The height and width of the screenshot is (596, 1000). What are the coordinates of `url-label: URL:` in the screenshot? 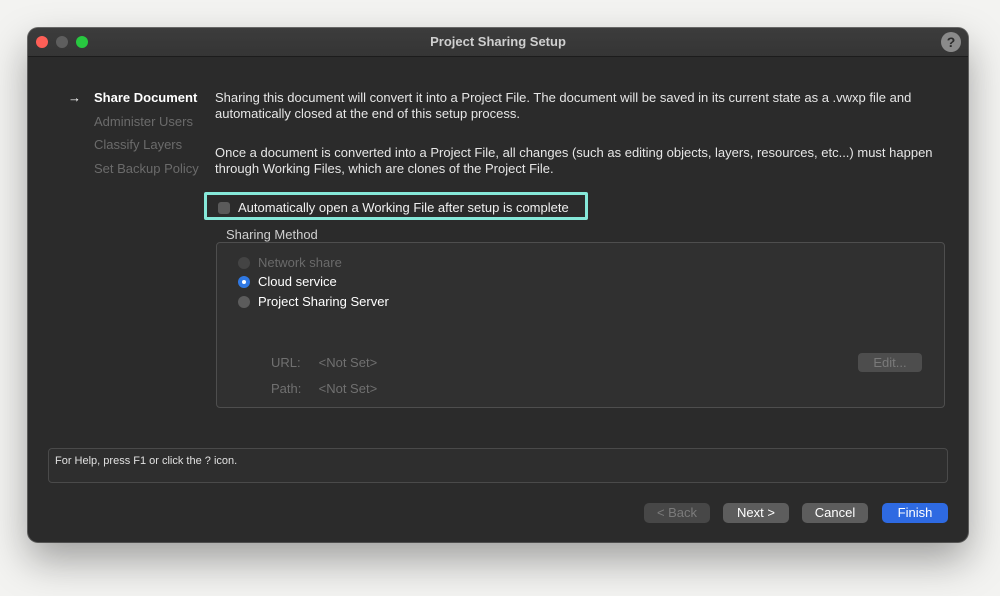 It's located at (286, 362).